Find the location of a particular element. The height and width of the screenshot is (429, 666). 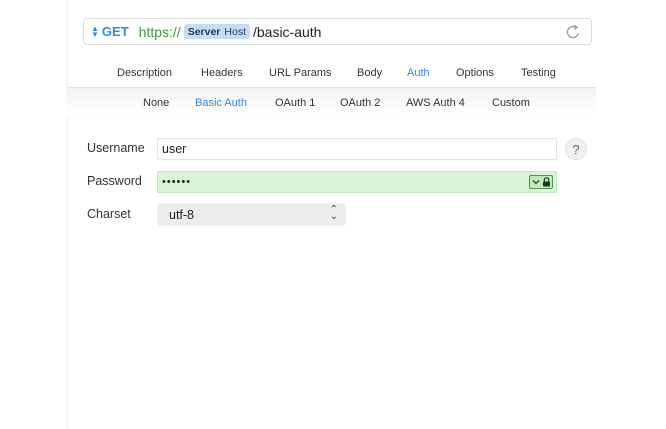

password-value: •••••• is located at coordinates (177, 182).